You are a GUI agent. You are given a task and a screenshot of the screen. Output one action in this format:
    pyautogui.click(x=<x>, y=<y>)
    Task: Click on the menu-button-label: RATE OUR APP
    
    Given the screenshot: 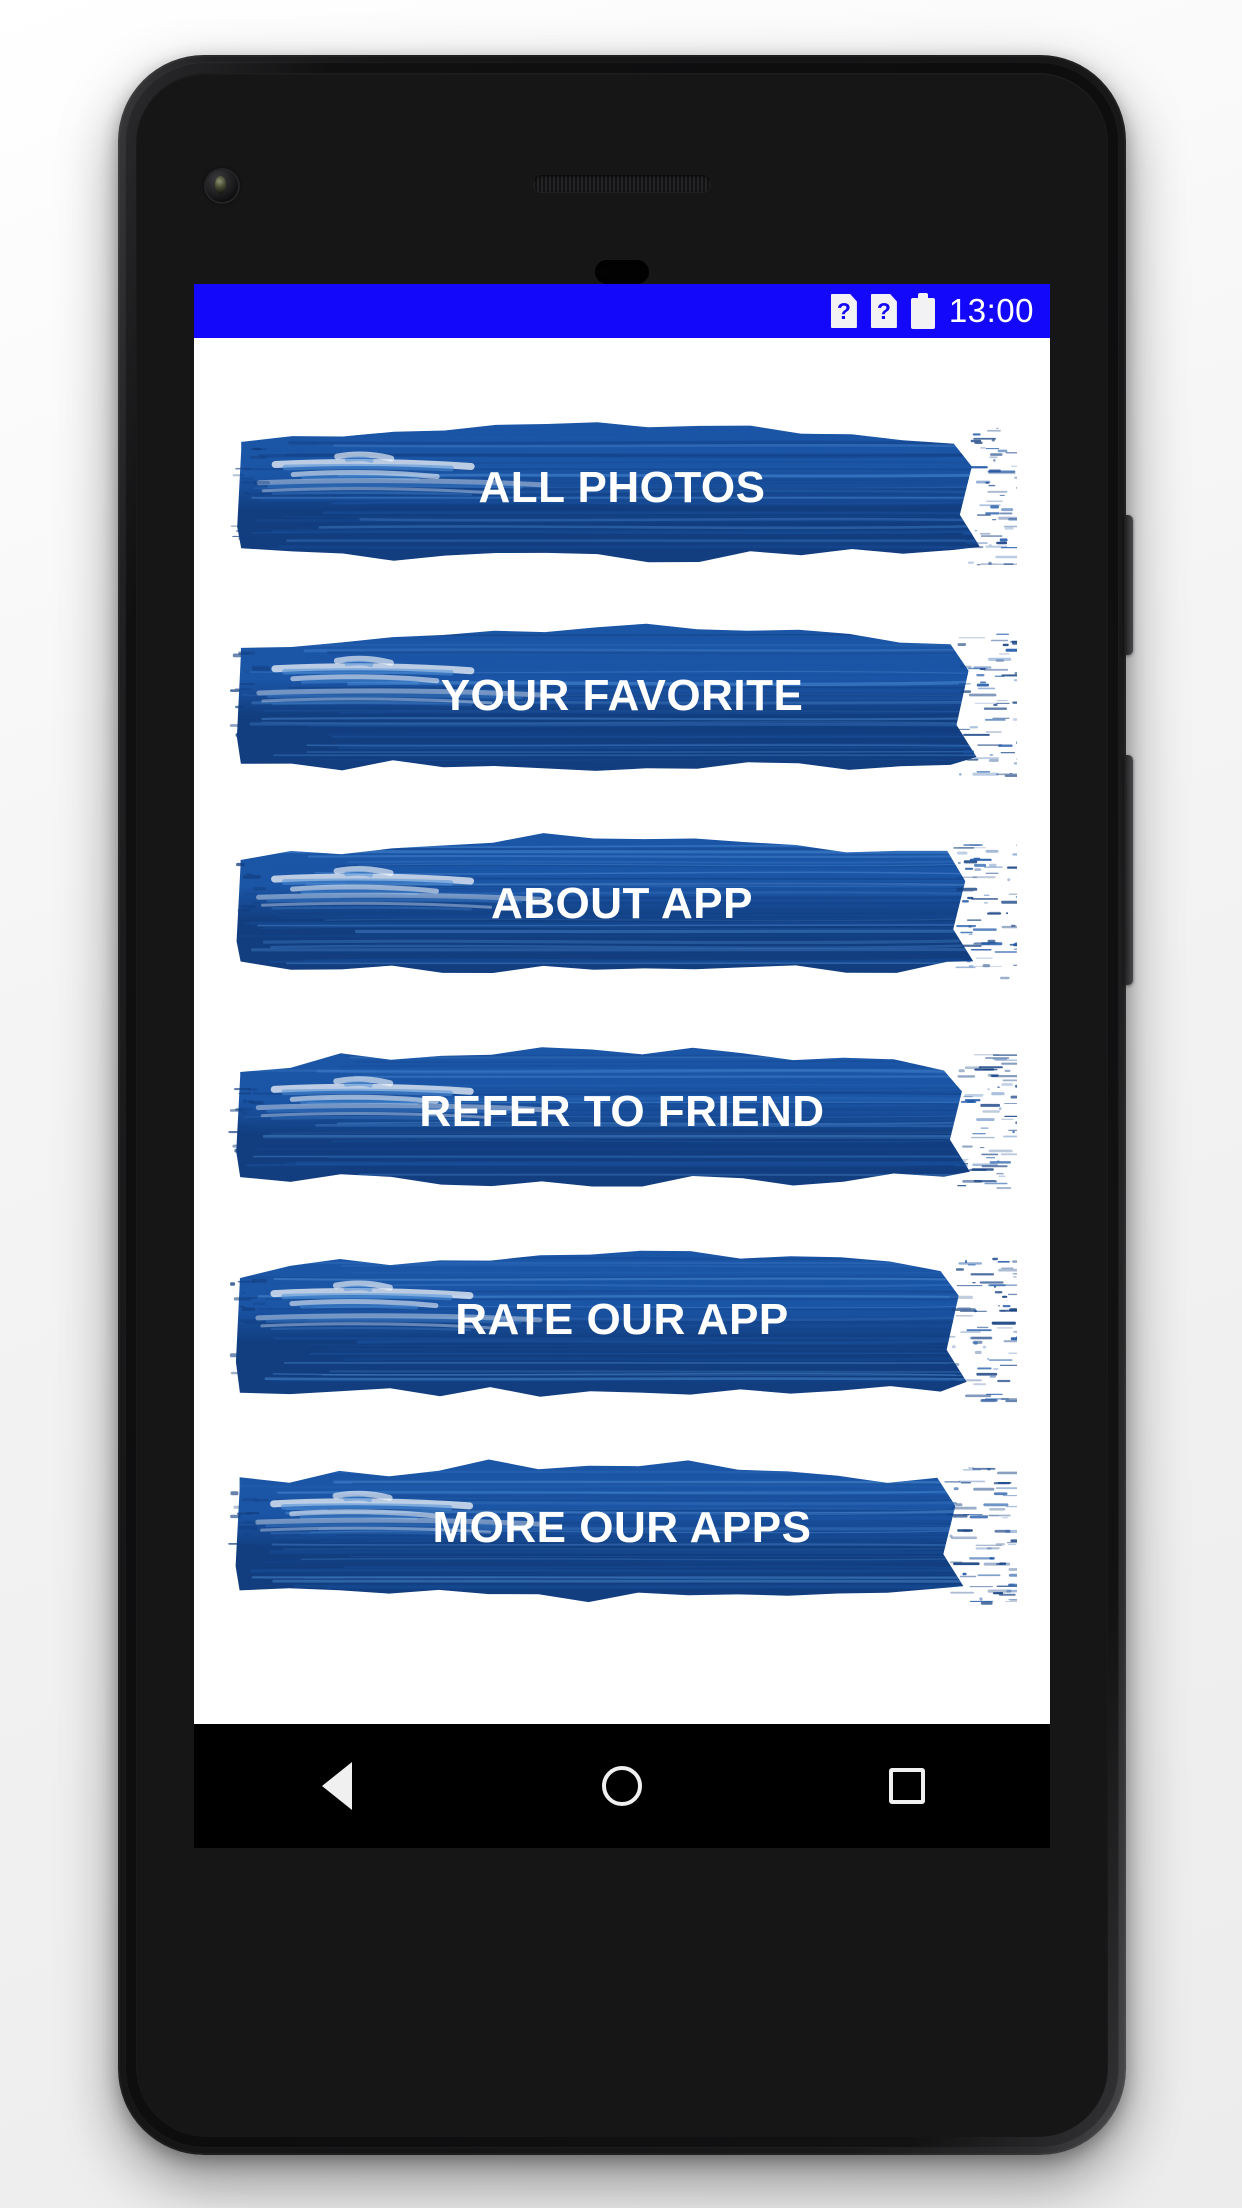 What is the action you would take?
    pyautogui.click(x=622, y=1319)
    